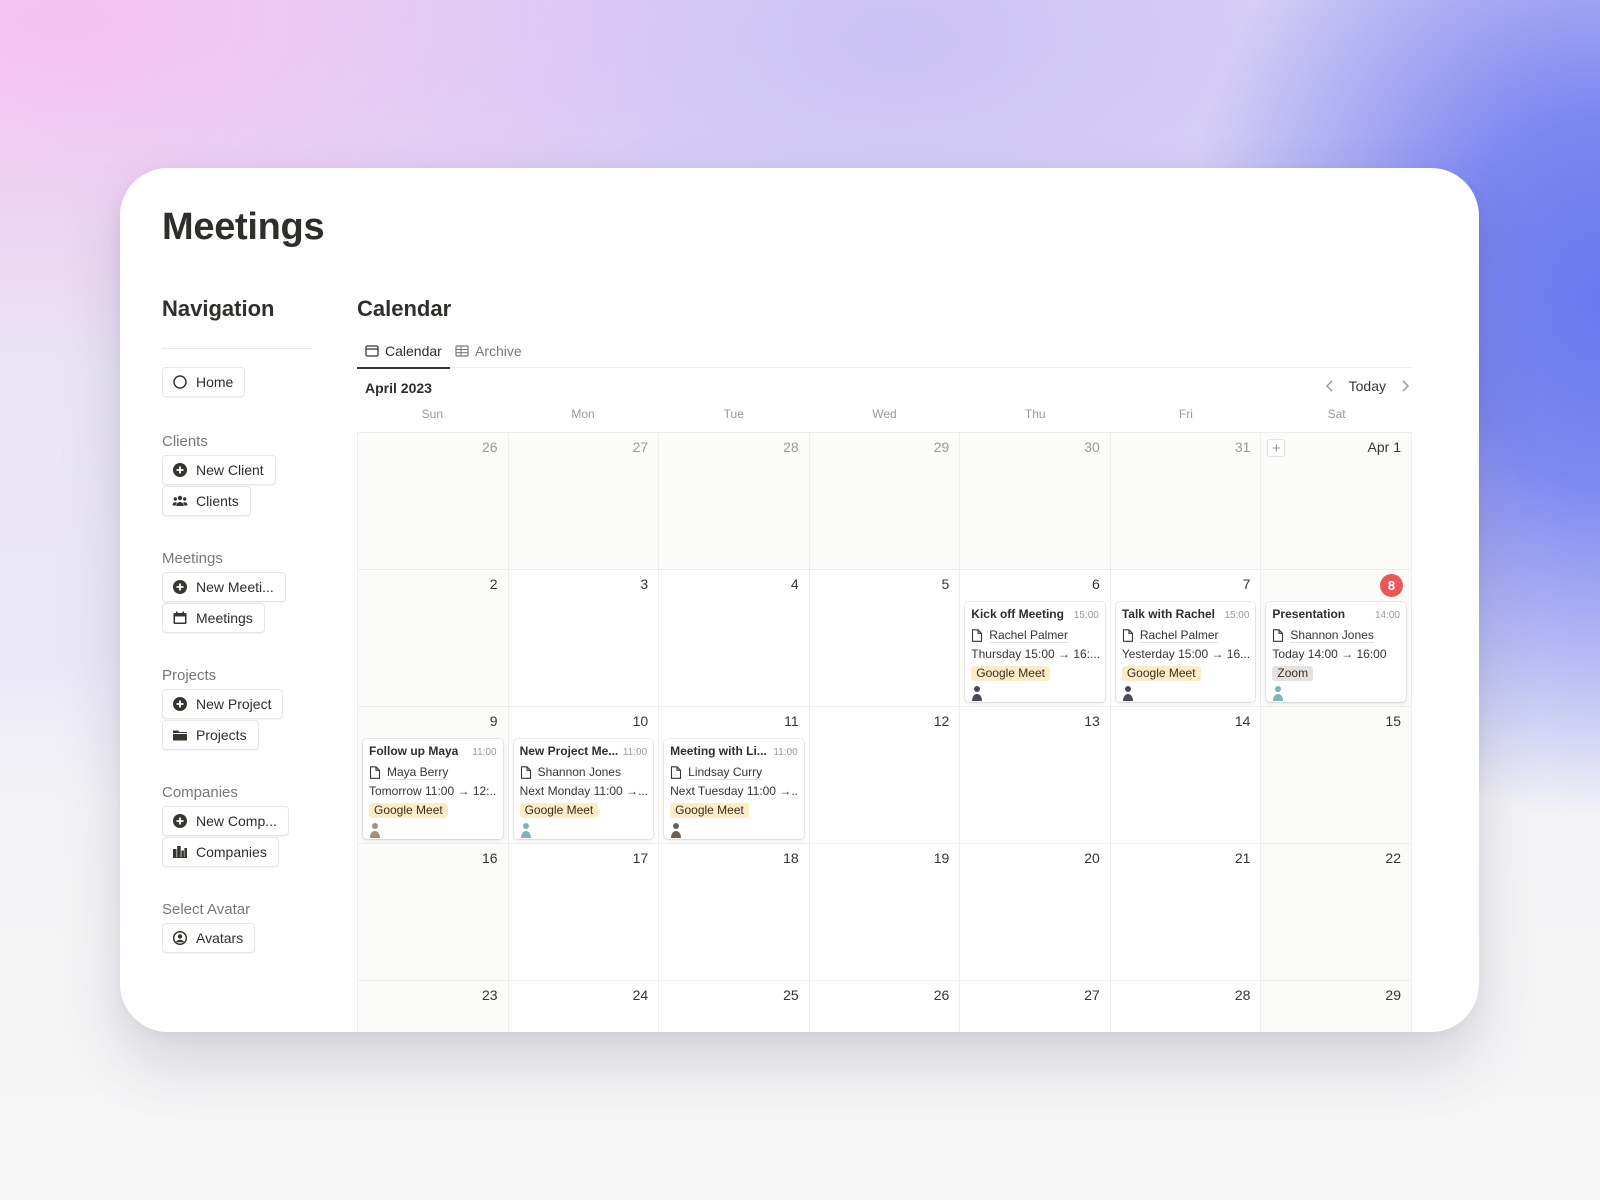  Describe the element at coordinates (403, 351) in the screenshot. I see `tab-calendar: Calendar` at that location.